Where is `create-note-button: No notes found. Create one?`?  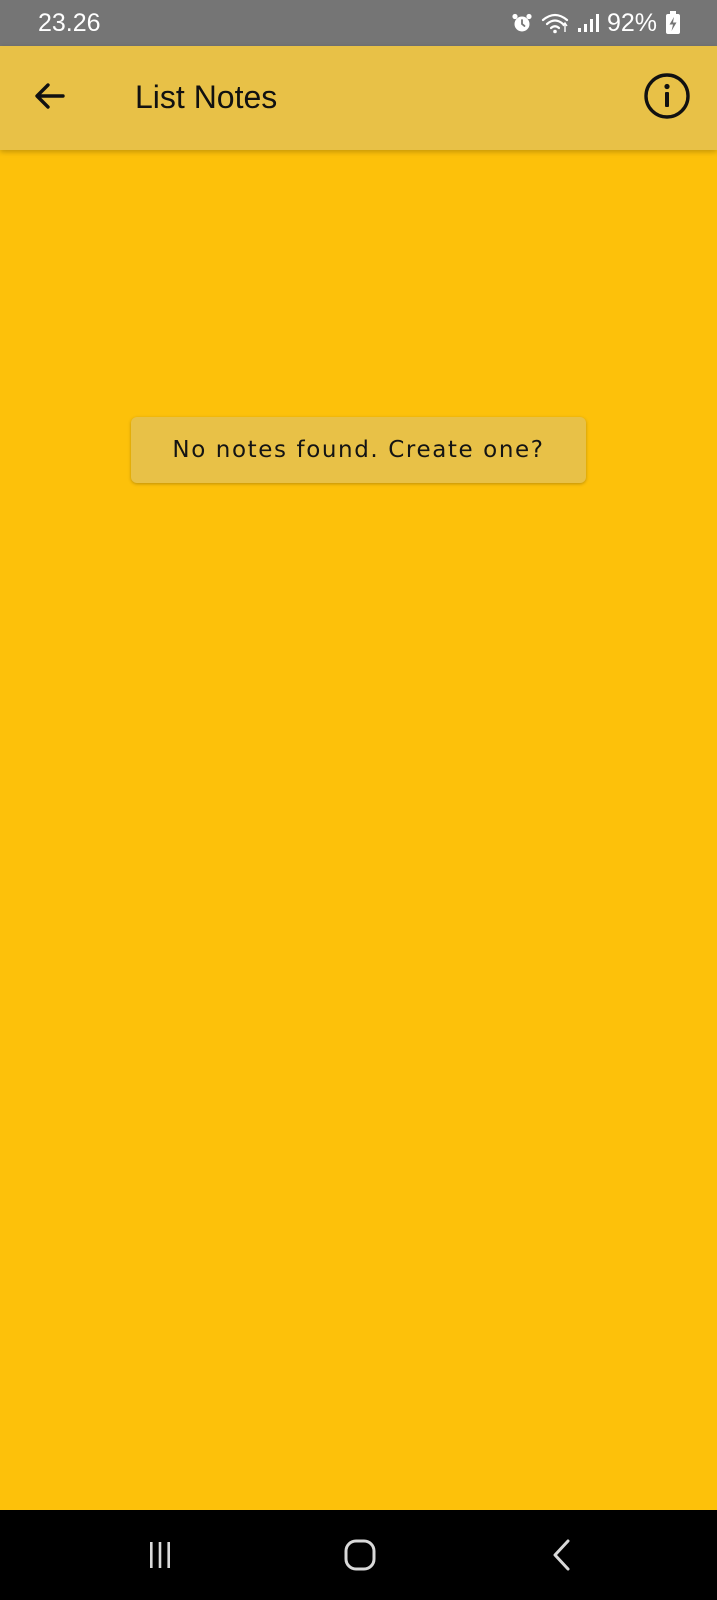 create-note-button: No notes found. Create one? is located at coordinates (358, 450).